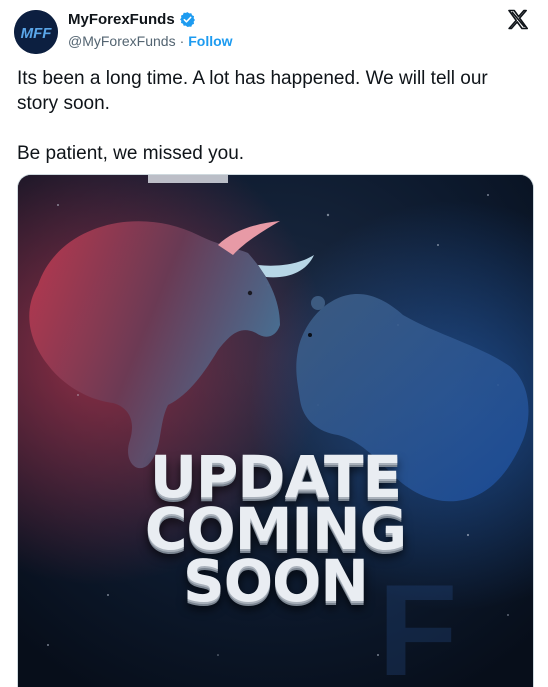 The height and width of the screenshot is (687, 548). Describe the element at coordinates (131, 153) in the screenshot. I see `tweet-paragraph: Be patient, we missed you.` at that location.